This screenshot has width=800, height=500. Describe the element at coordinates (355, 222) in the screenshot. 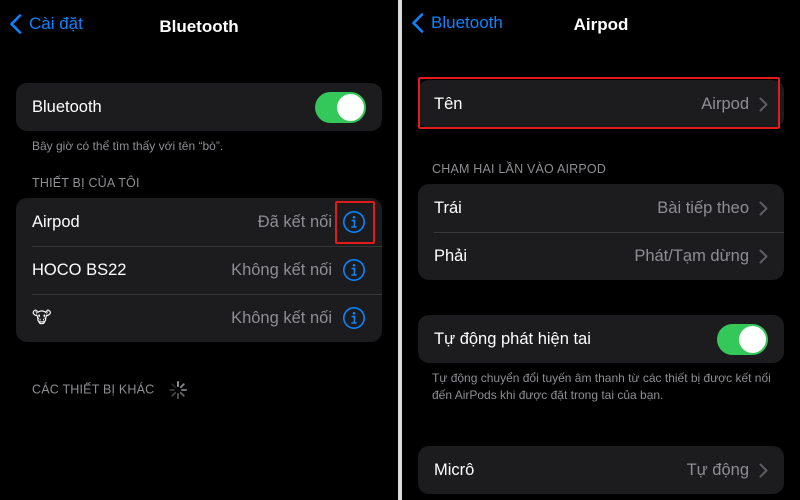

I see `info-button-highlight` at that location.